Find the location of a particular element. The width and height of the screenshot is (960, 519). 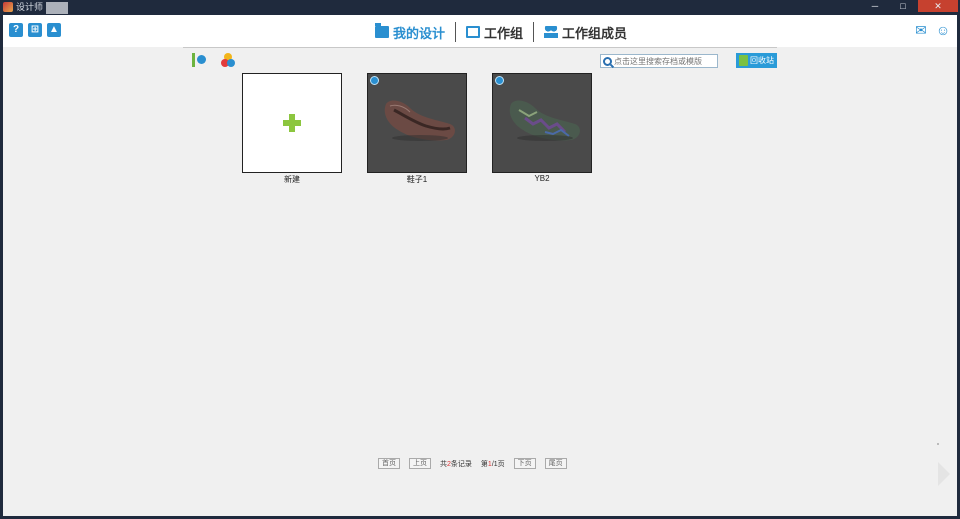

search-input is located at coordinates (664, 61).